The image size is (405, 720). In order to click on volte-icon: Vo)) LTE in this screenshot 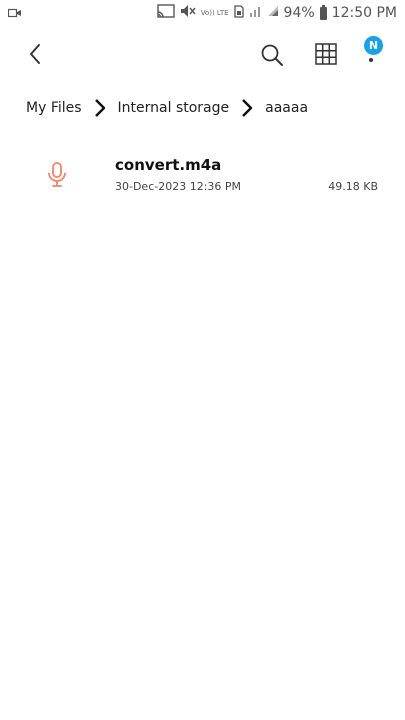, I will do `click(214, 12)`.